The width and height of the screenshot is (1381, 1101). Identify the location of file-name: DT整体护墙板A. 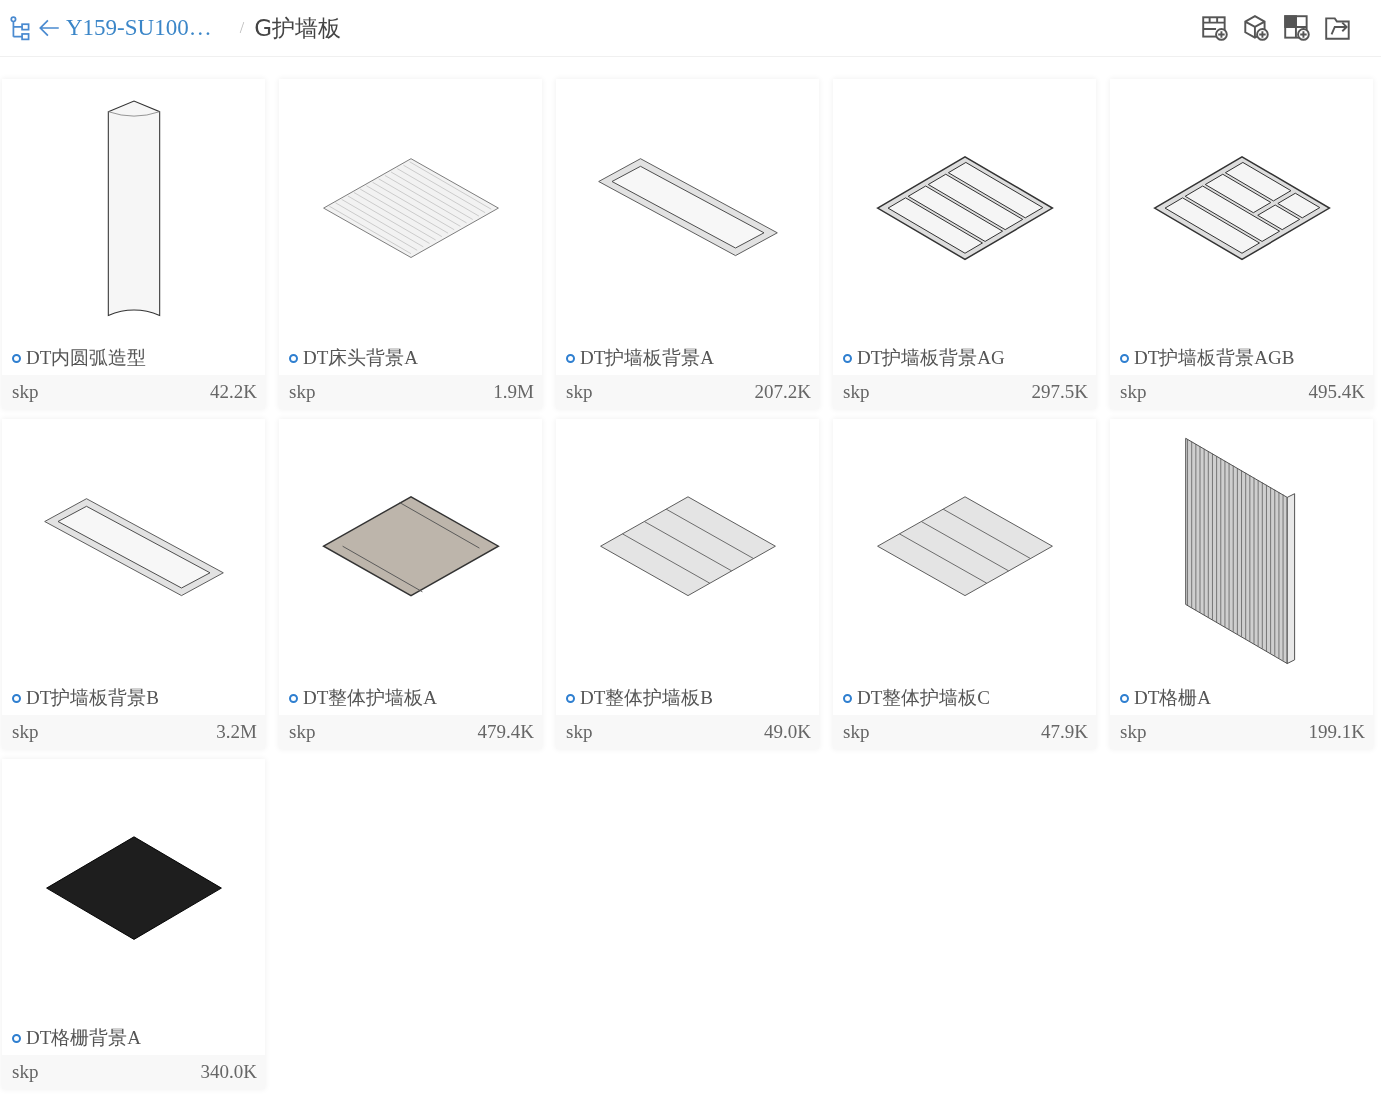
(370, 698).